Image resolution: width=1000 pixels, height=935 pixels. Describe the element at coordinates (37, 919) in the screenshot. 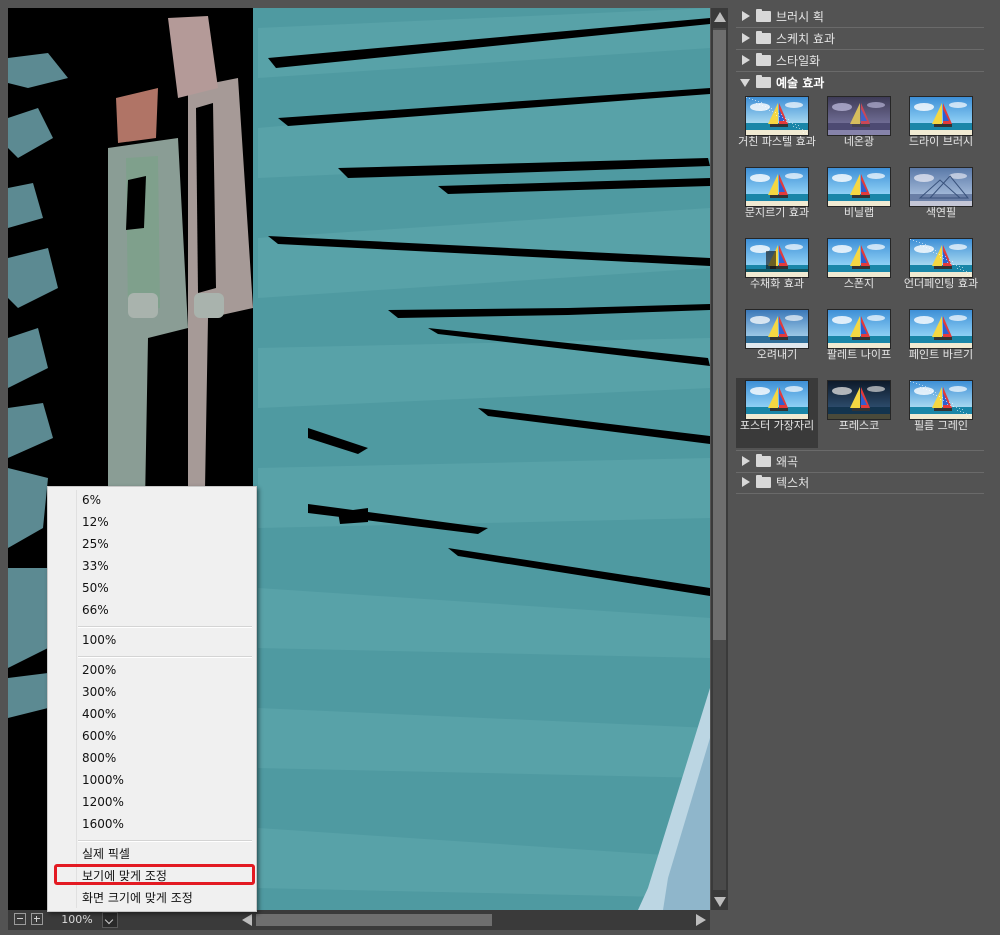

I see `zoom-in-button` at that location.